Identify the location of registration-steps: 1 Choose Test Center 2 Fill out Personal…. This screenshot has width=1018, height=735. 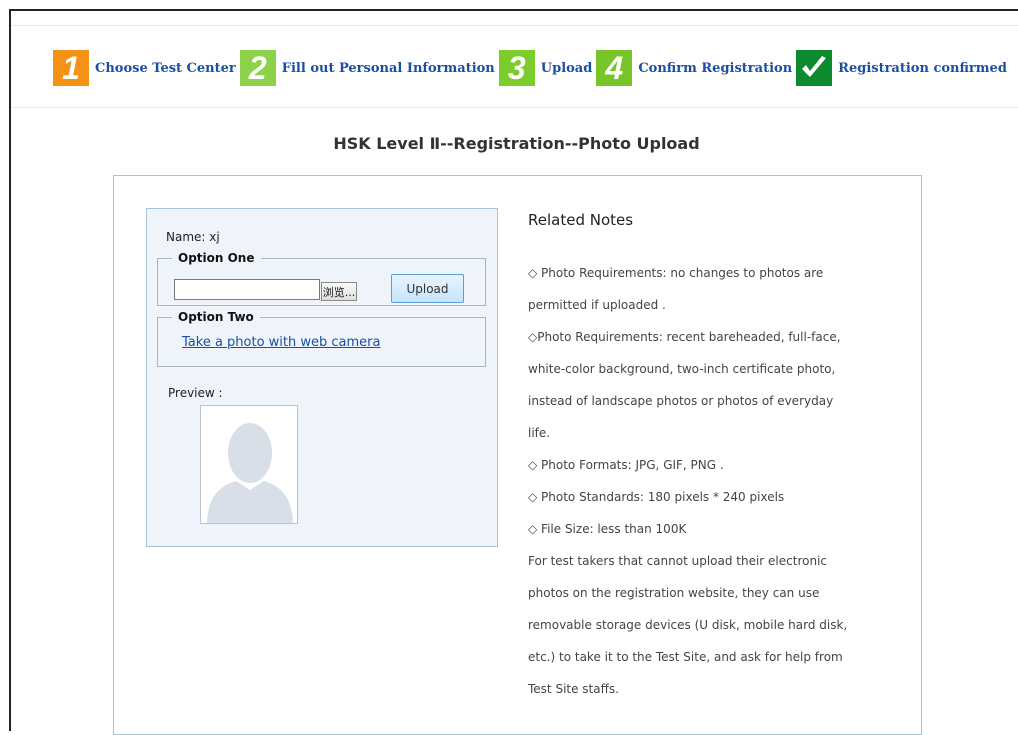
(532, 68).